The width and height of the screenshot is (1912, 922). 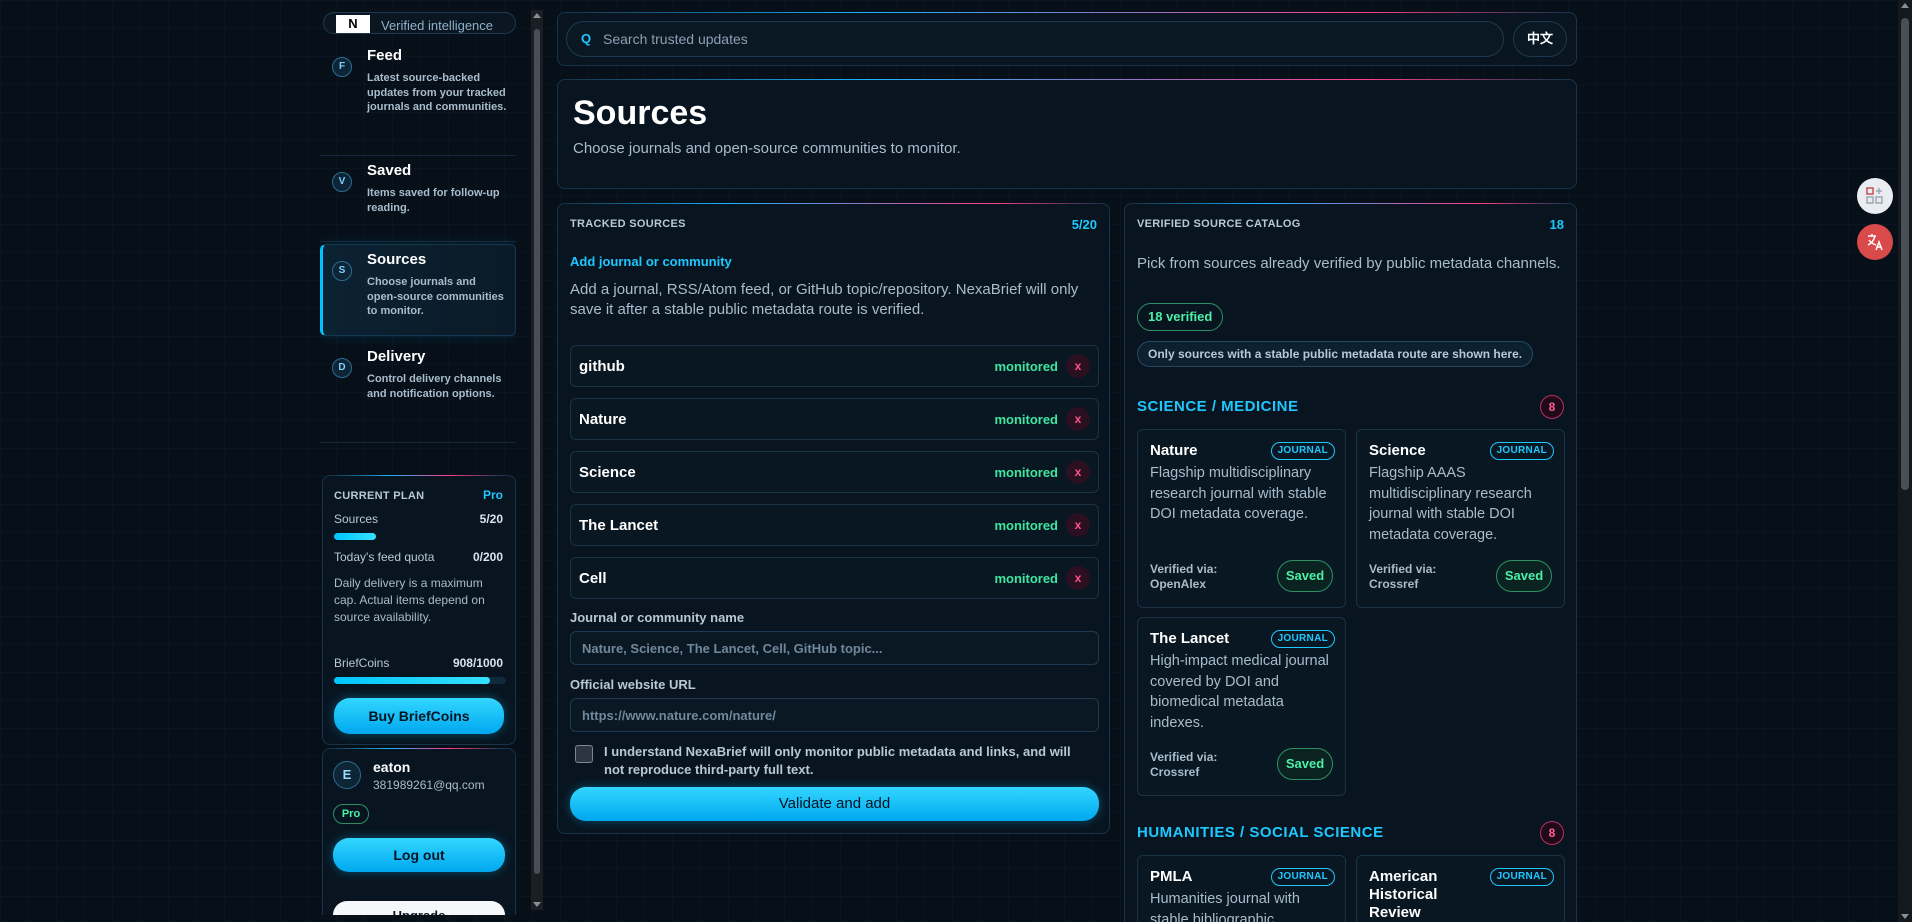 I want to click on catalog-card-american-historical-review: American Historical Review JOURNAL, so click(x=1460, y=888).